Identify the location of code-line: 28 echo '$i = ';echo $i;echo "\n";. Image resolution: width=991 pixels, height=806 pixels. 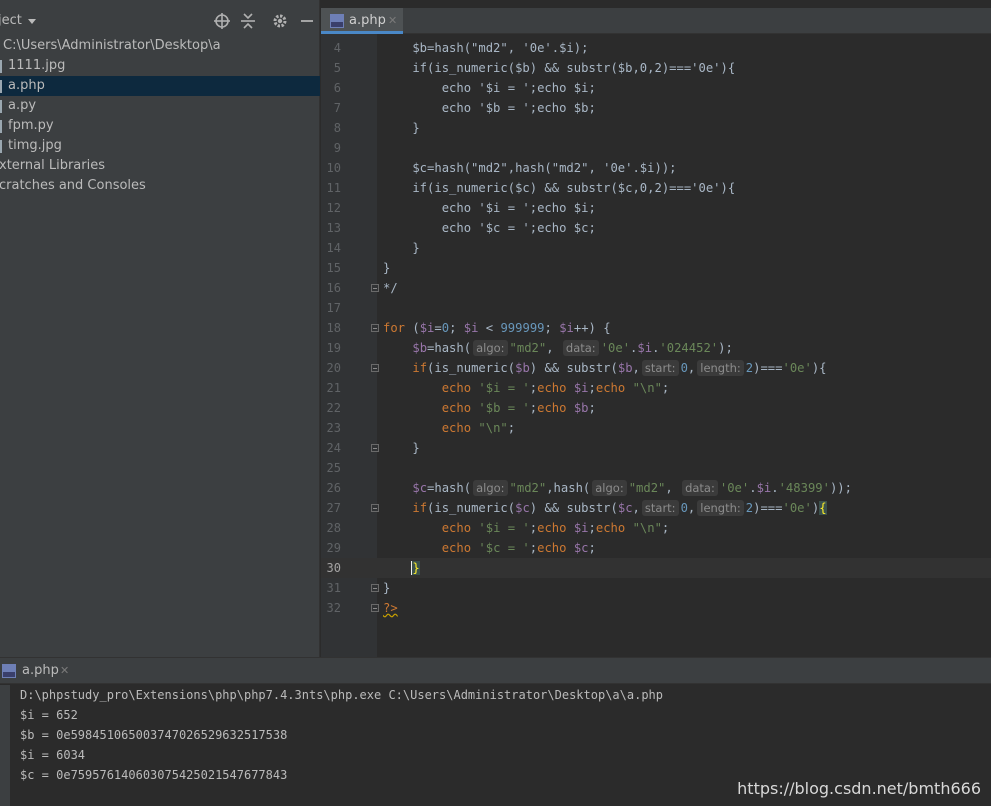
(656, 528).